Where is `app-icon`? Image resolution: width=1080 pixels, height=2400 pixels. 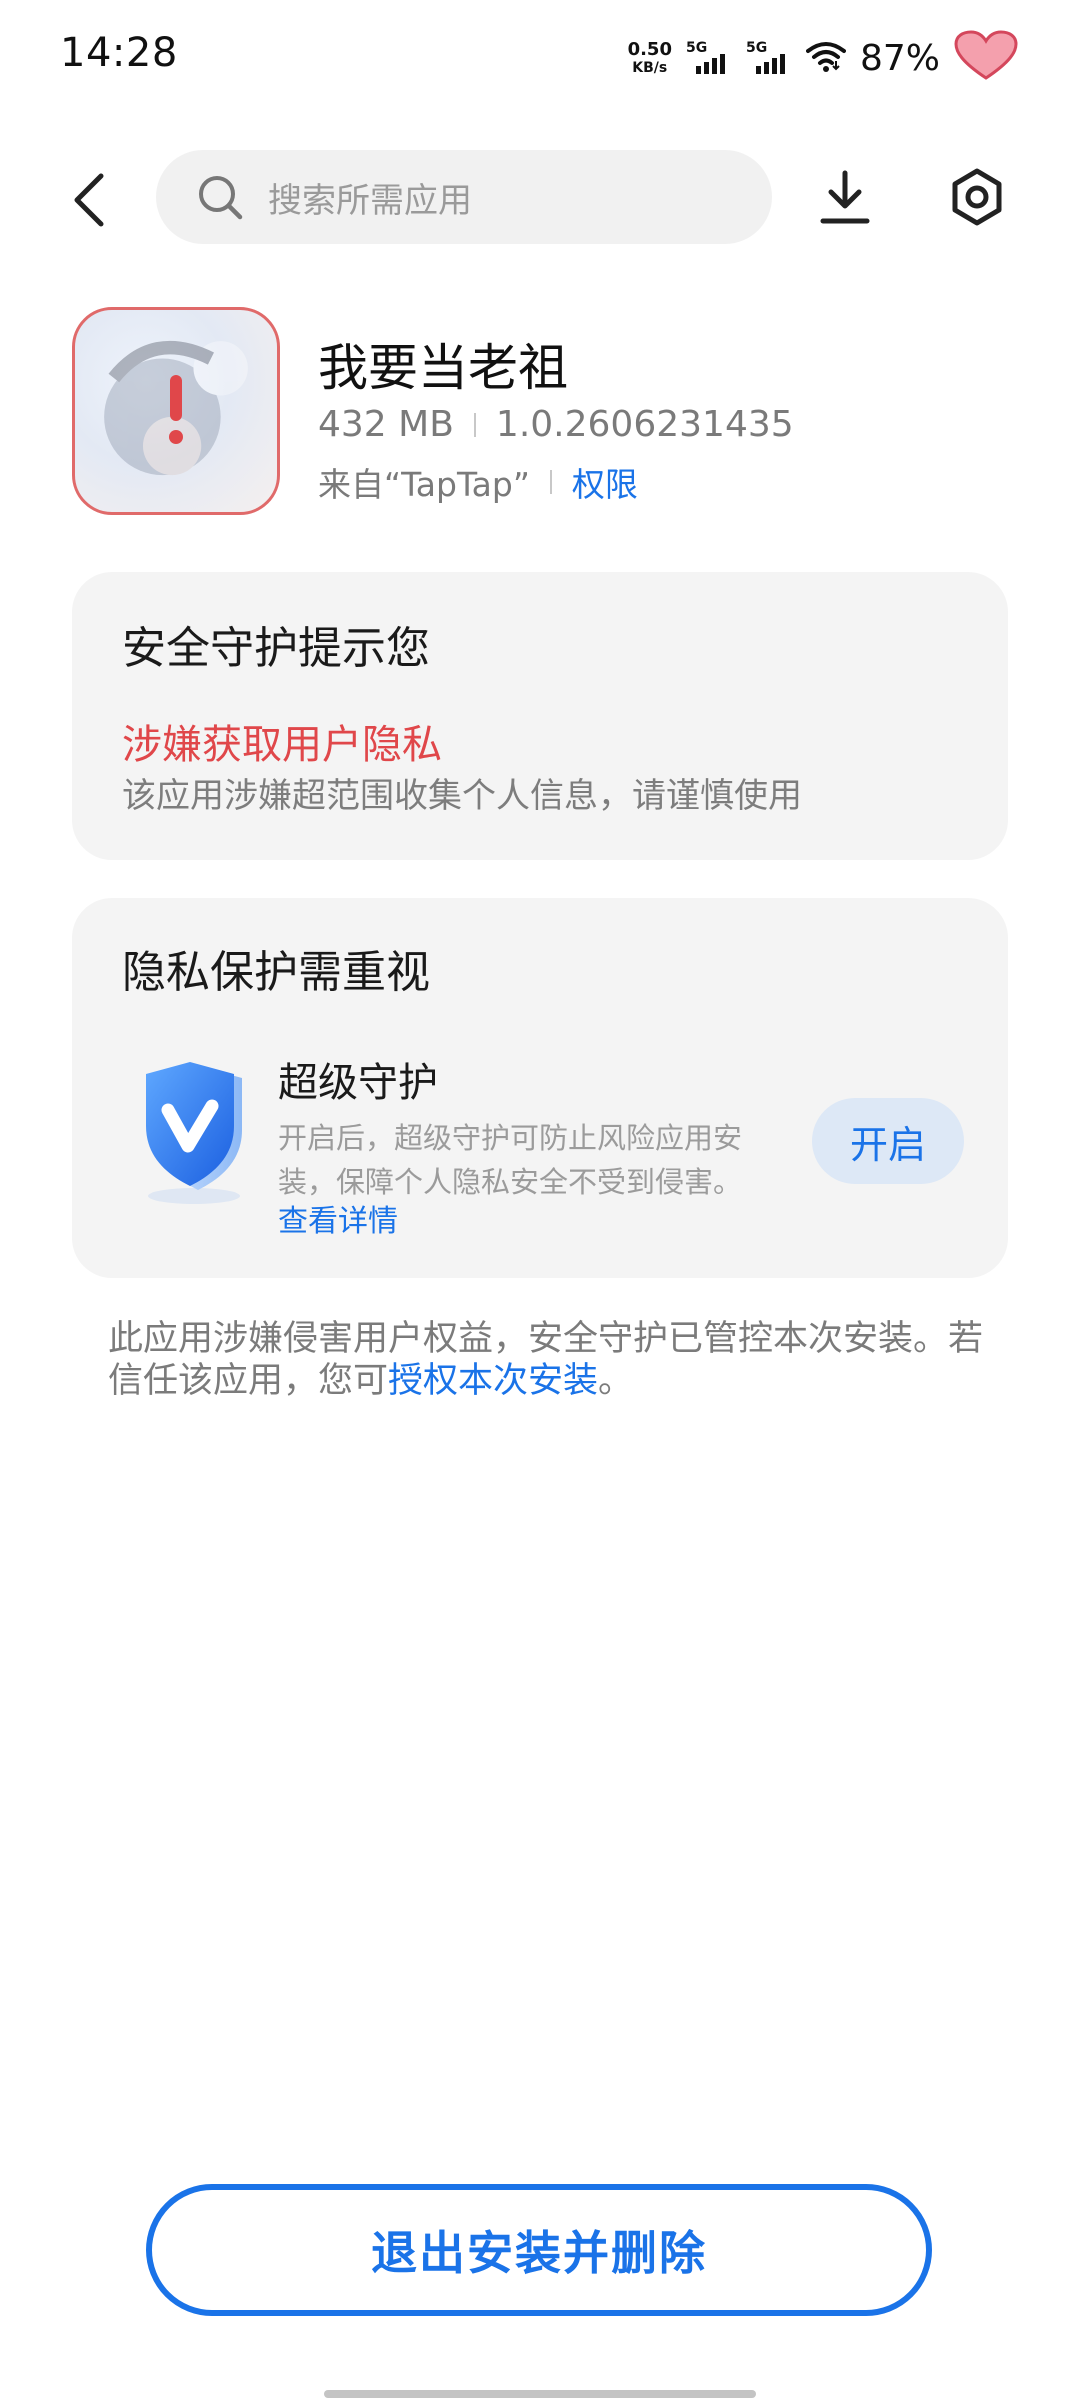 app-icon is located at coordinates (176, 411).